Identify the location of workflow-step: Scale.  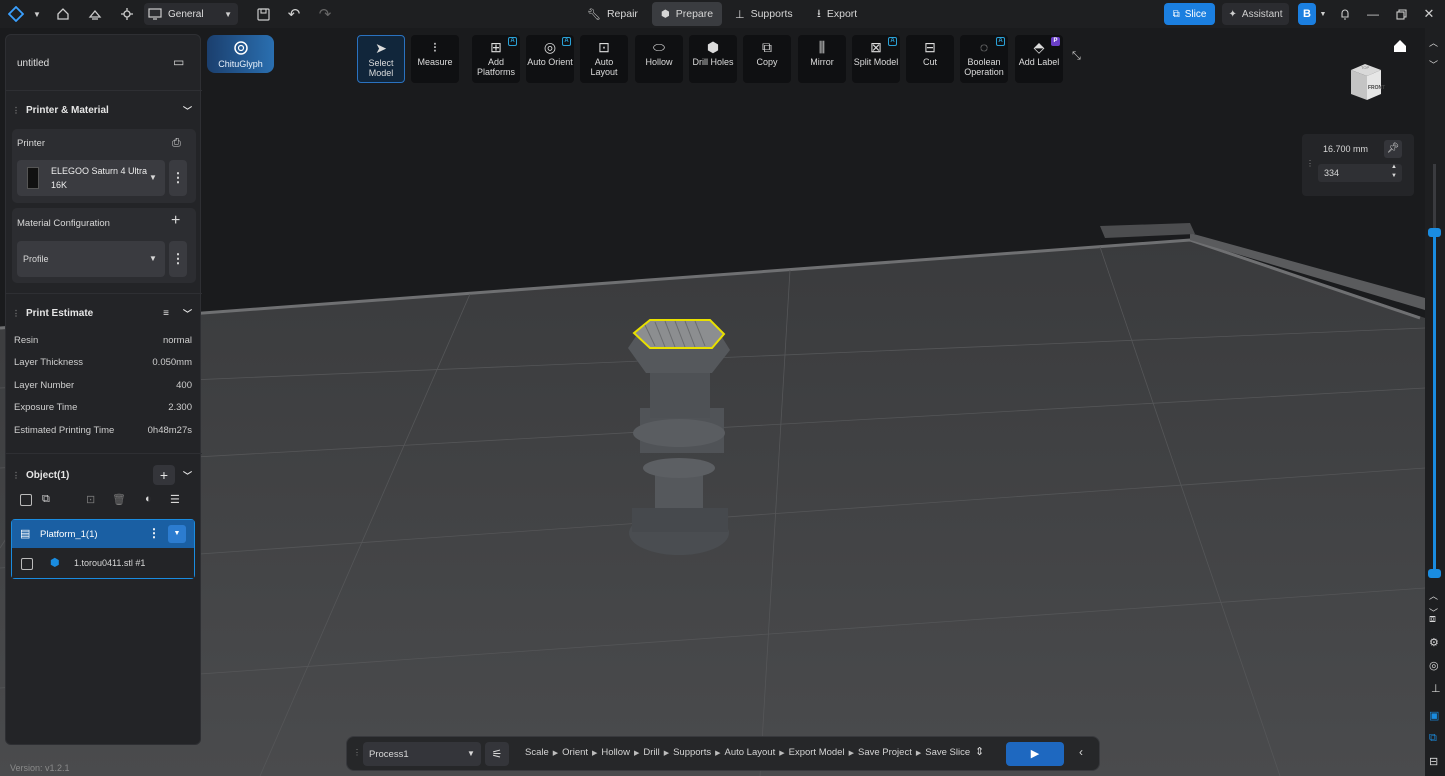
(537, 752).